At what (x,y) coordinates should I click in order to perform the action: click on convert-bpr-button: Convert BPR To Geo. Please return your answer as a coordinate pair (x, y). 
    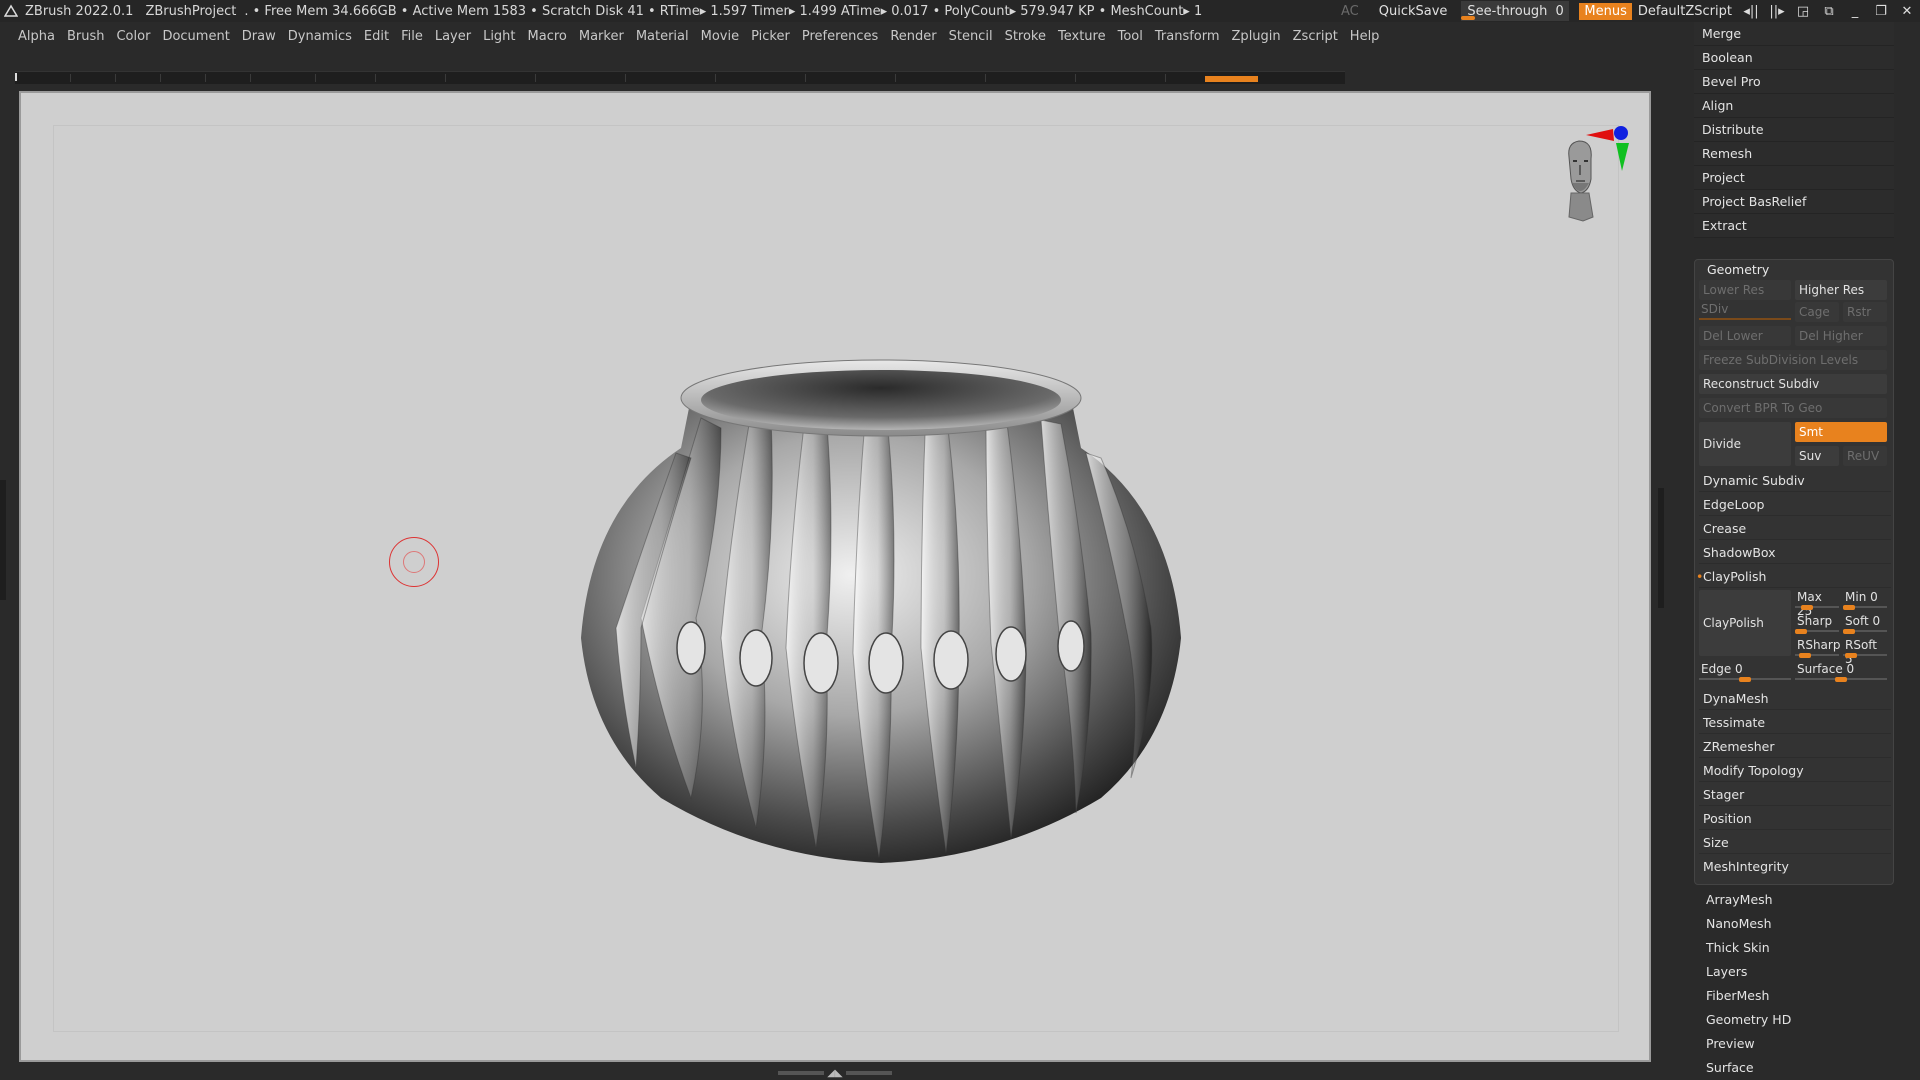
    Looking at the image, I should click on (1793, 408).